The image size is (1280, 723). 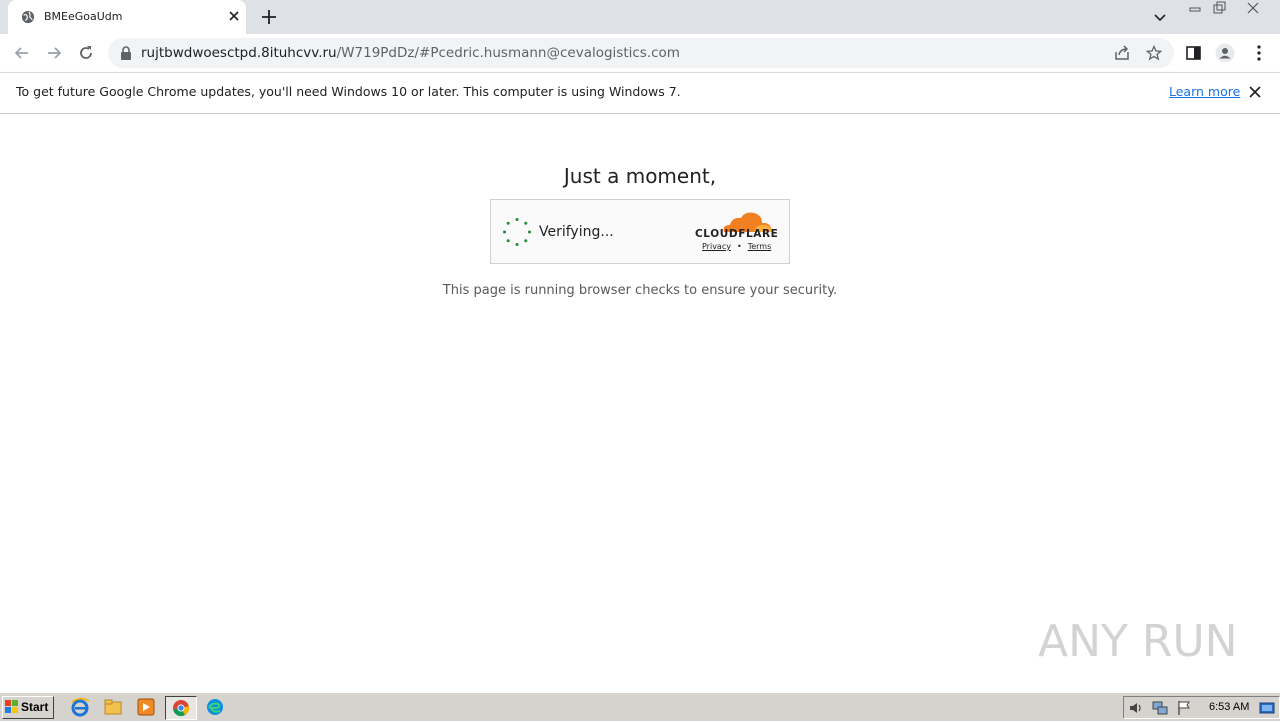 What do you see at coordinates (234, 16) in the screenshot?
I see `close-tab-icon` at bounding box center [234, 16].